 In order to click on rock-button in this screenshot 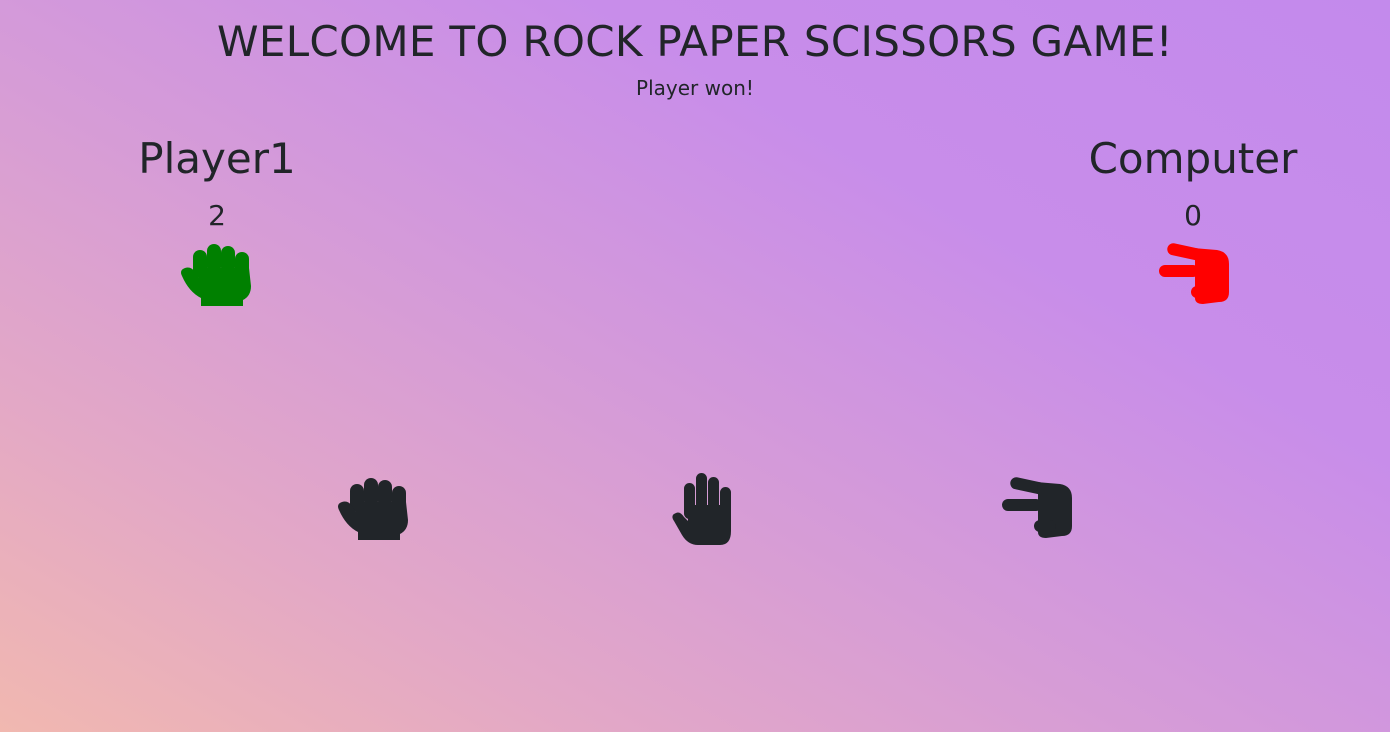, I will do `click(374, 509)`.